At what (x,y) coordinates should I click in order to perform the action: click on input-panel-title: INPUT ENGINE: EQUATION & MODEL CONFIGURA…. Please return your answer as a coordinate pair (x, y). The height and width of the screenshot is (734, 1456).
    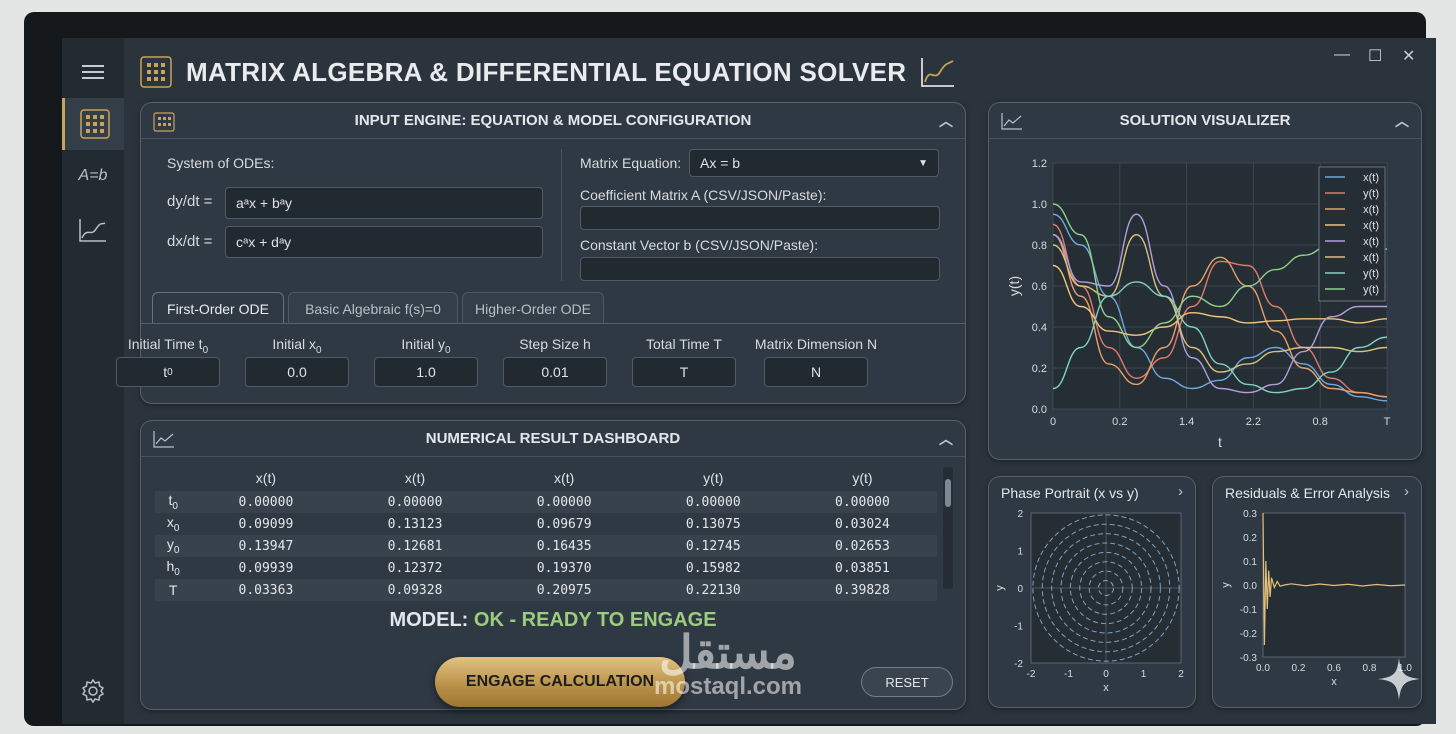
    Looking at the image, I should click on (553, 120).